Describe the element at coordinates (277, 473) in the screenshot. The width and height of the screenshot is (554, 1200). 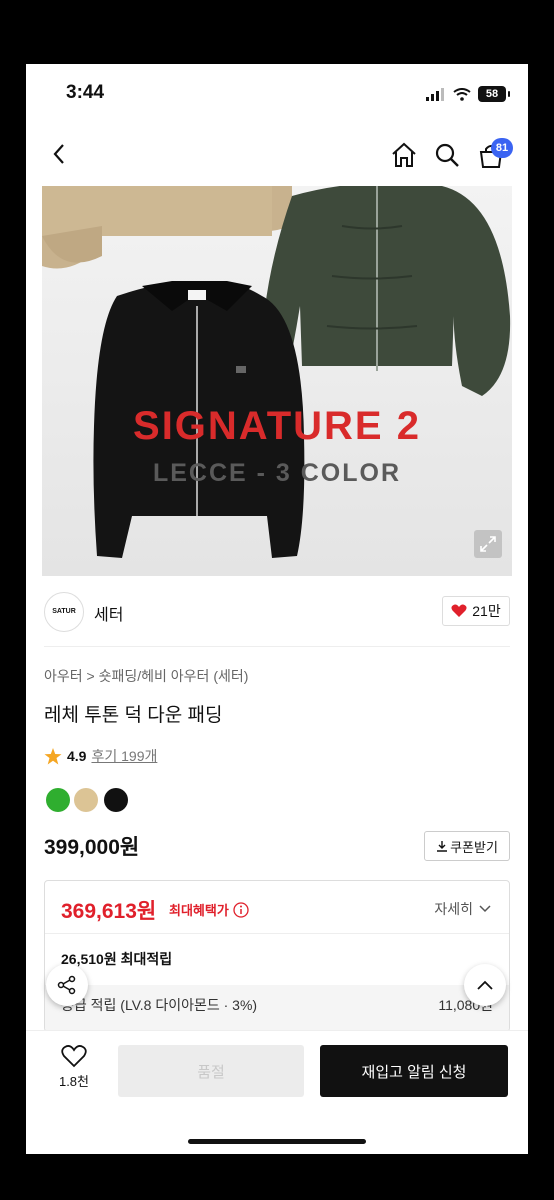
I see `hero-subline: LECCE - 3 COLOR` at that location.